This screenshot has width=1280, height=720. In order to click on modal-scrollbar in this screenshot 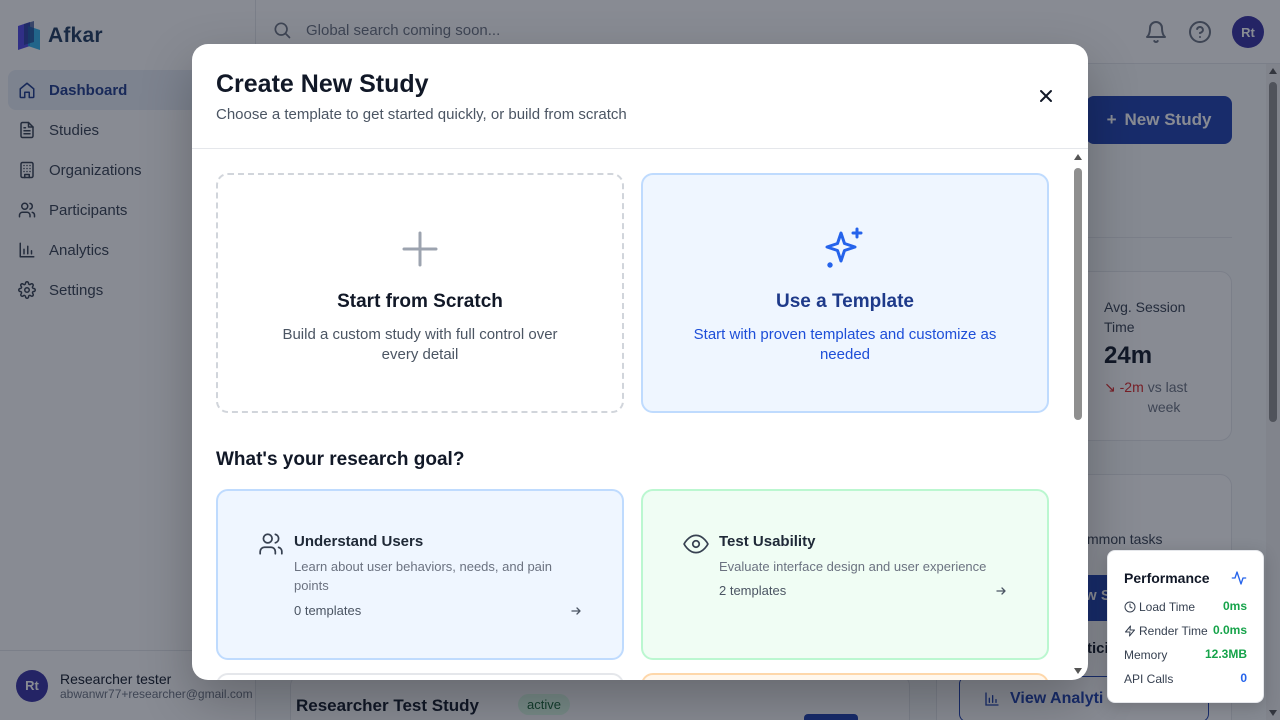, I will do `click(1078, 414)`.